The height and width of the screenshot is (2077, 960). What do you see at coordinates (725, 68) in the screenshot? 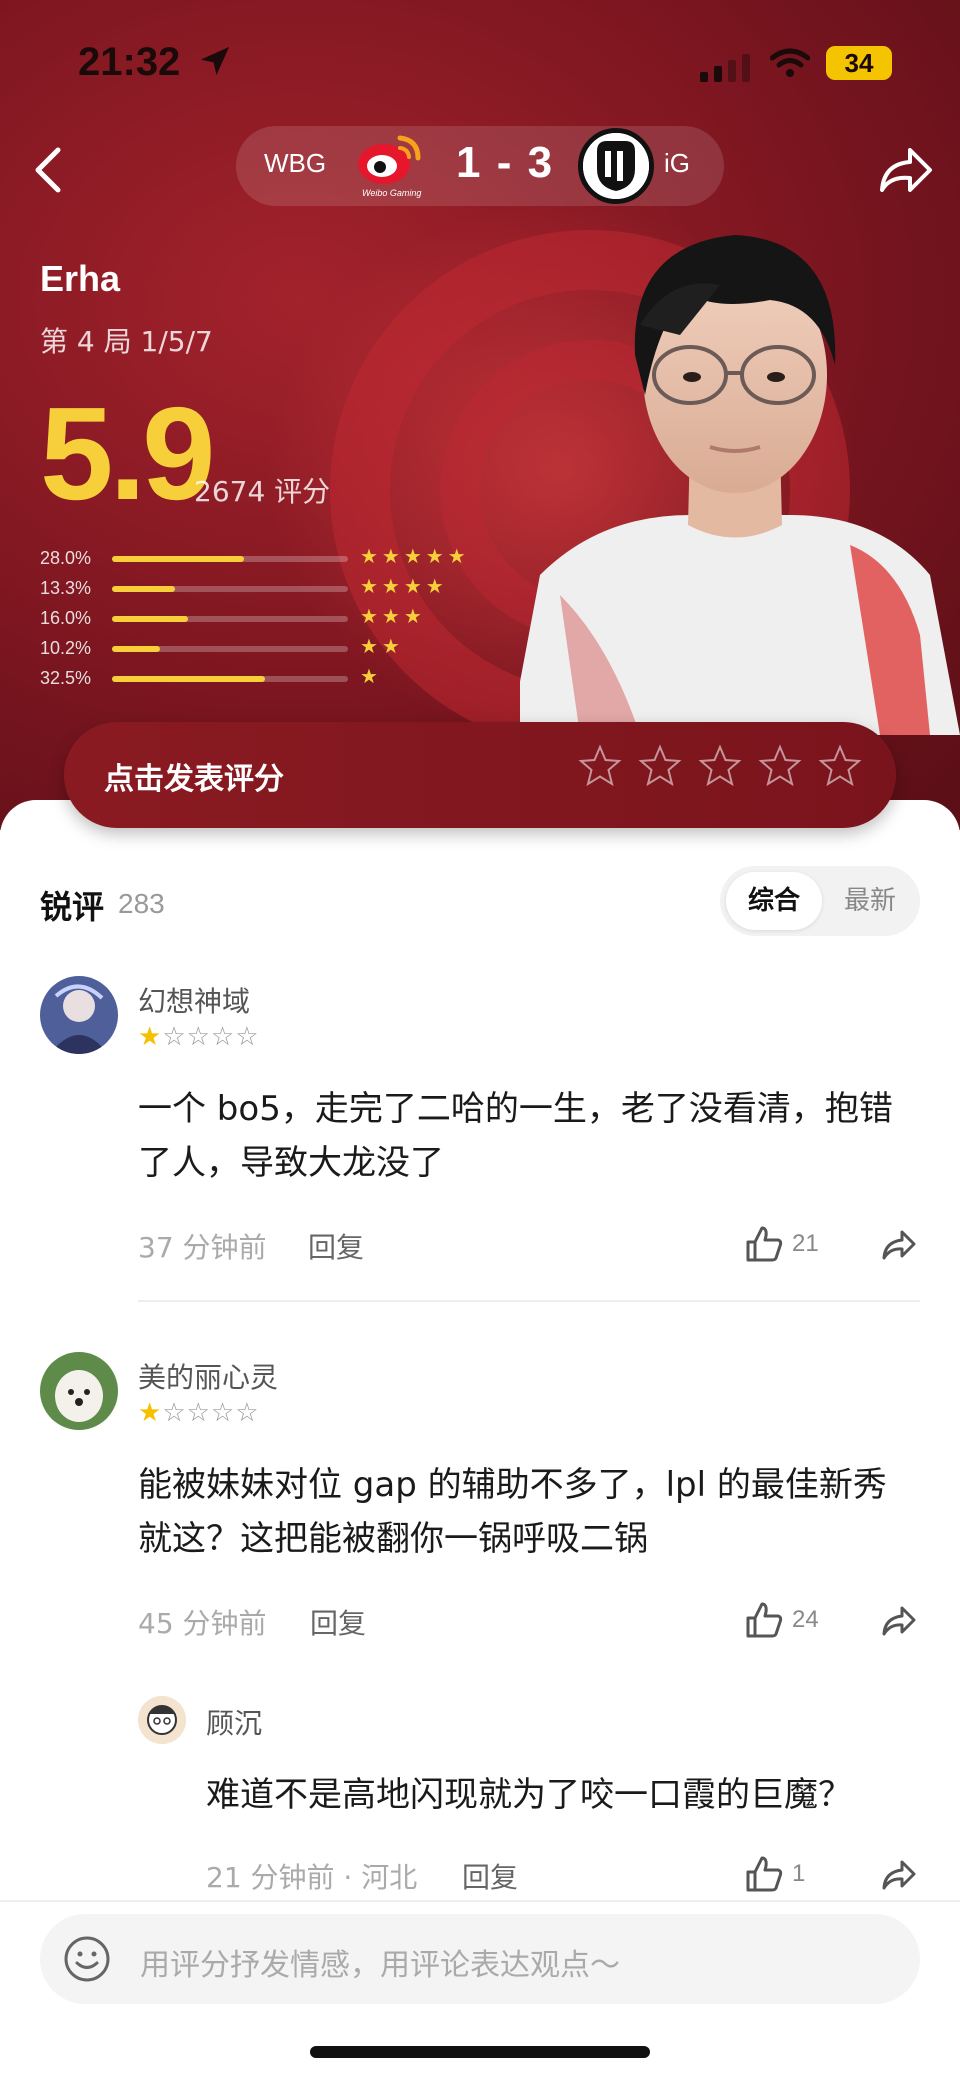
I see `cellular-signal-icon` at bounding box center [725, 68].